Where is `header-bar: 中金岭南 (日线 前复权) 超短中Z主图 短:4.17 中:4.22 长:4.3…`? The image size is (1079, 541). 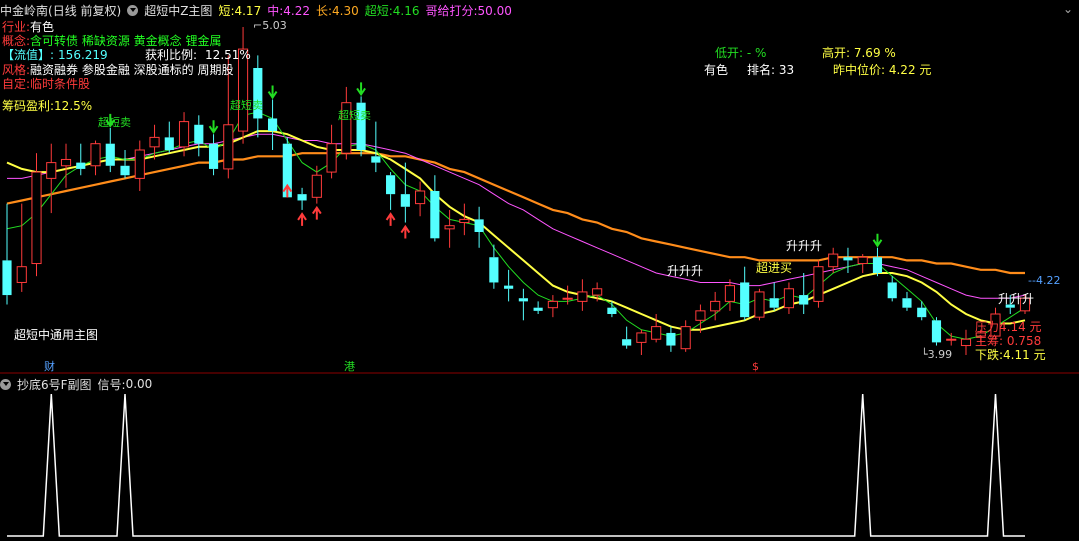
header-bar: 中金岭南 (日线 前复权) 超短中Z主图 短:4.17 中:4.22 长:4.3… is located at coordinates (256, 10).